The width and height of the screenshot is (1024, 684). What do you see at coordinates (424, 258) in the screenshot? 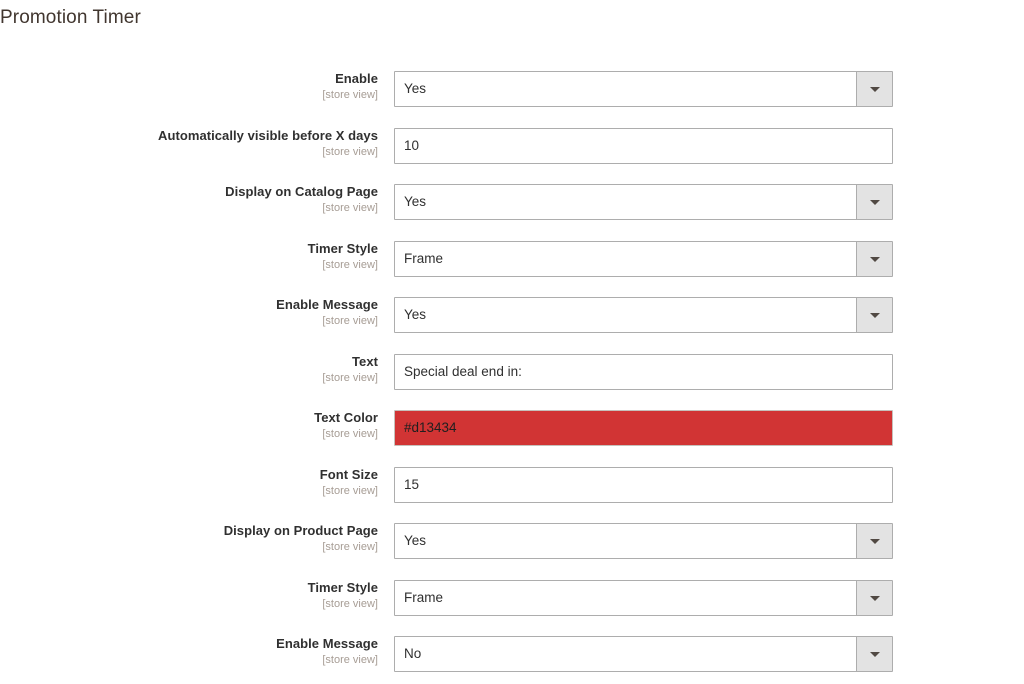
I see `select-value-timer-style-catalog: Frame` at bounding box center [424, 258].